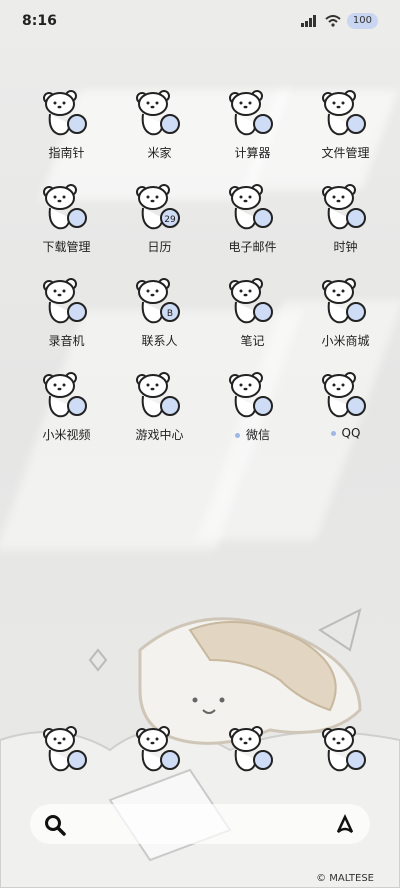  I want to click on app-label: 联系人, so click(159, 340).